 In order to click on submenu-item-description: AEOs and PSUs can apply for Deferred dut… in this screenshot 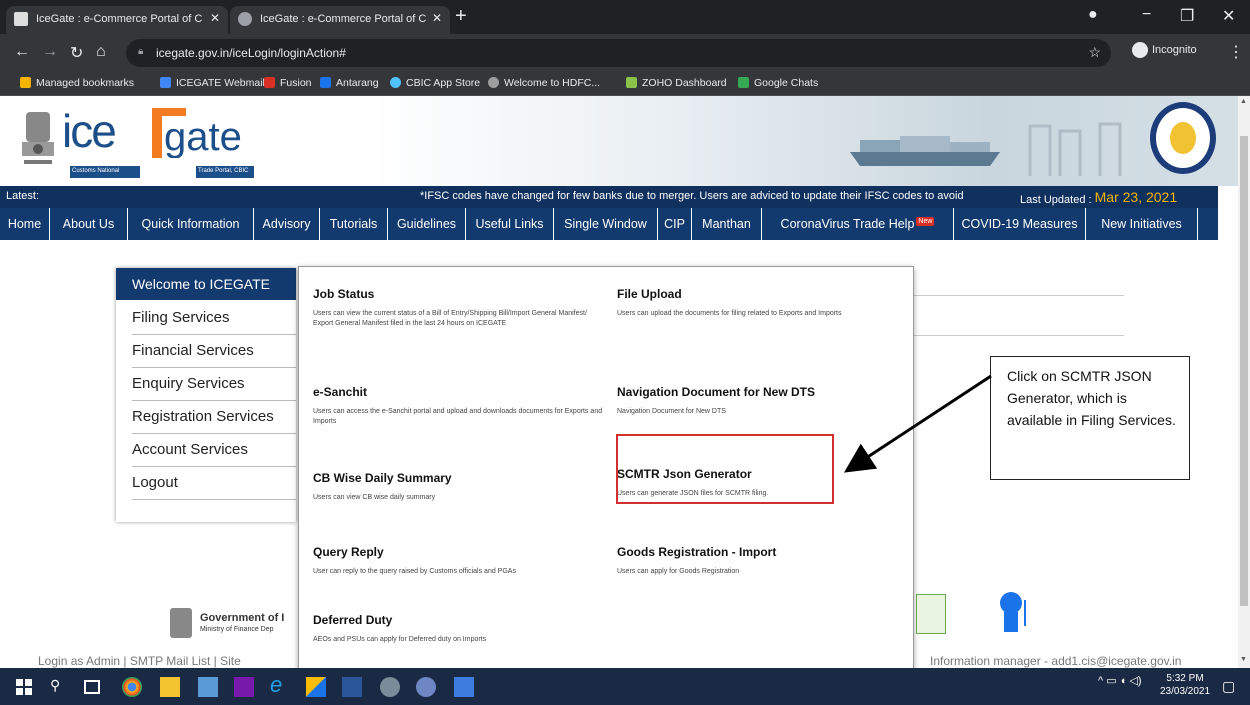, I will do `click(400, 639)`.